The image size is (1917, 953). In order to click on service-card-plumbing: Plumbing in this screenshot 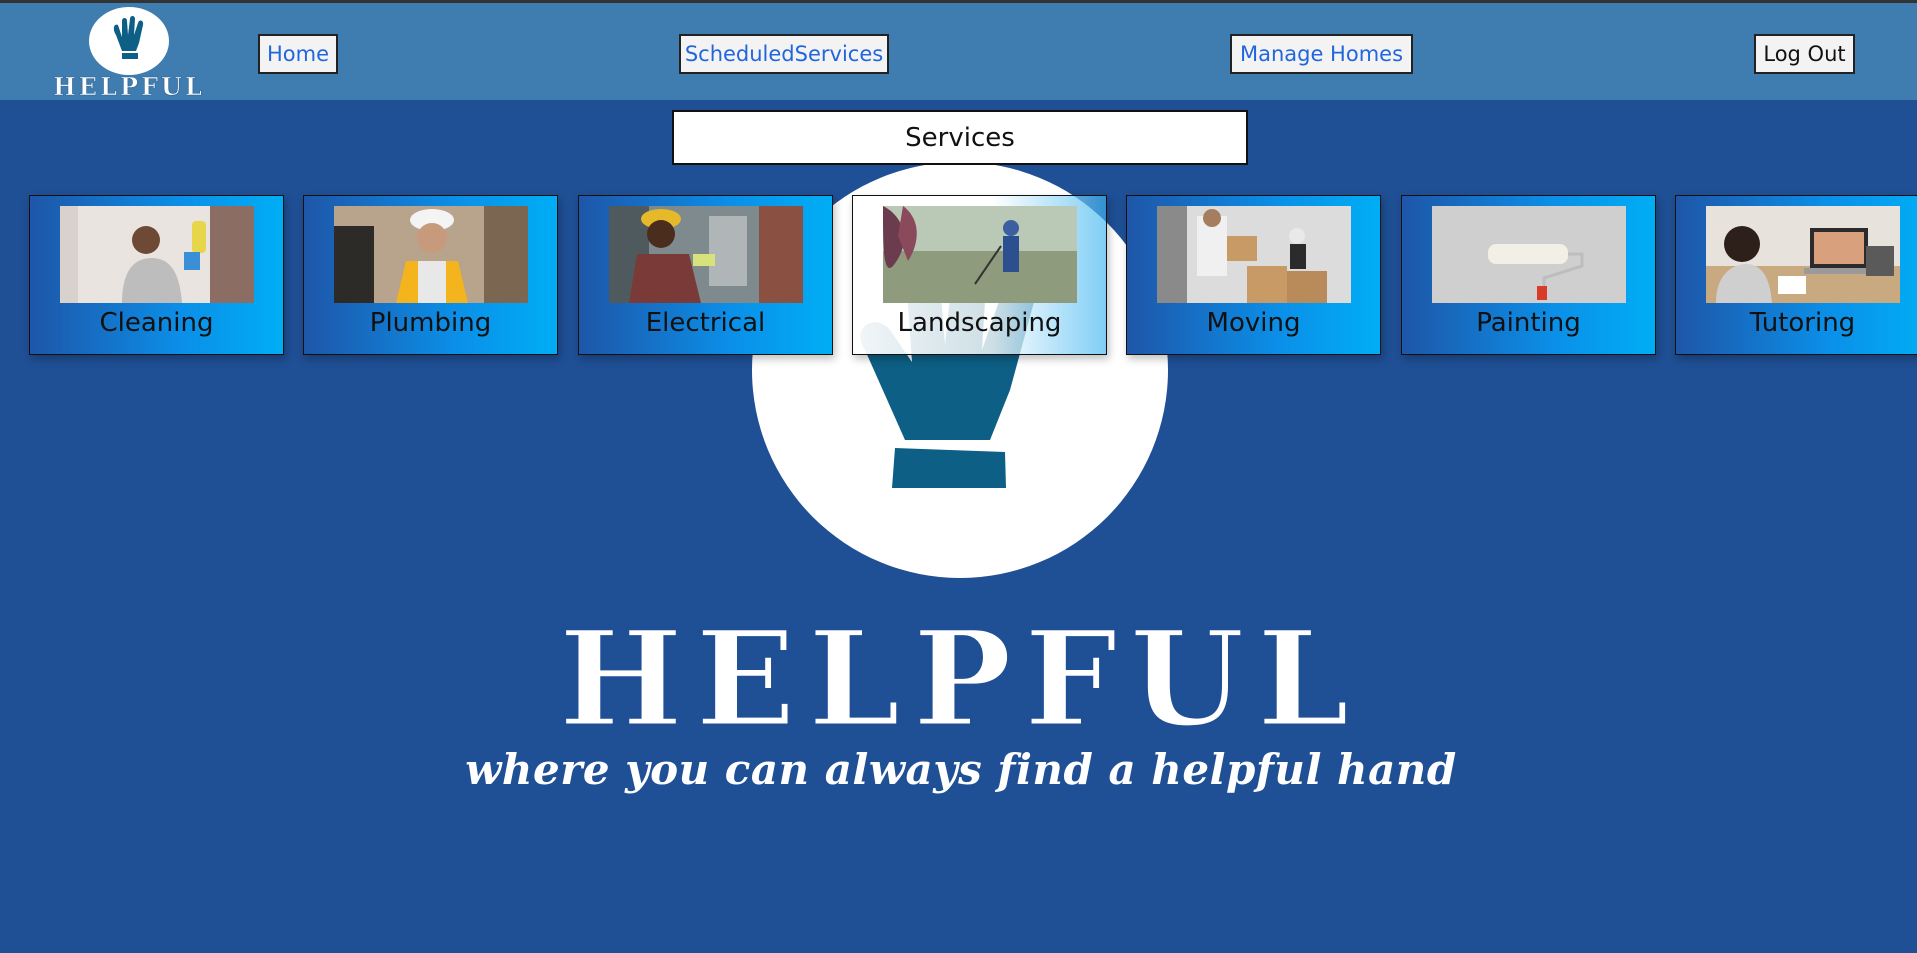, I will do `click(430, 275)`.